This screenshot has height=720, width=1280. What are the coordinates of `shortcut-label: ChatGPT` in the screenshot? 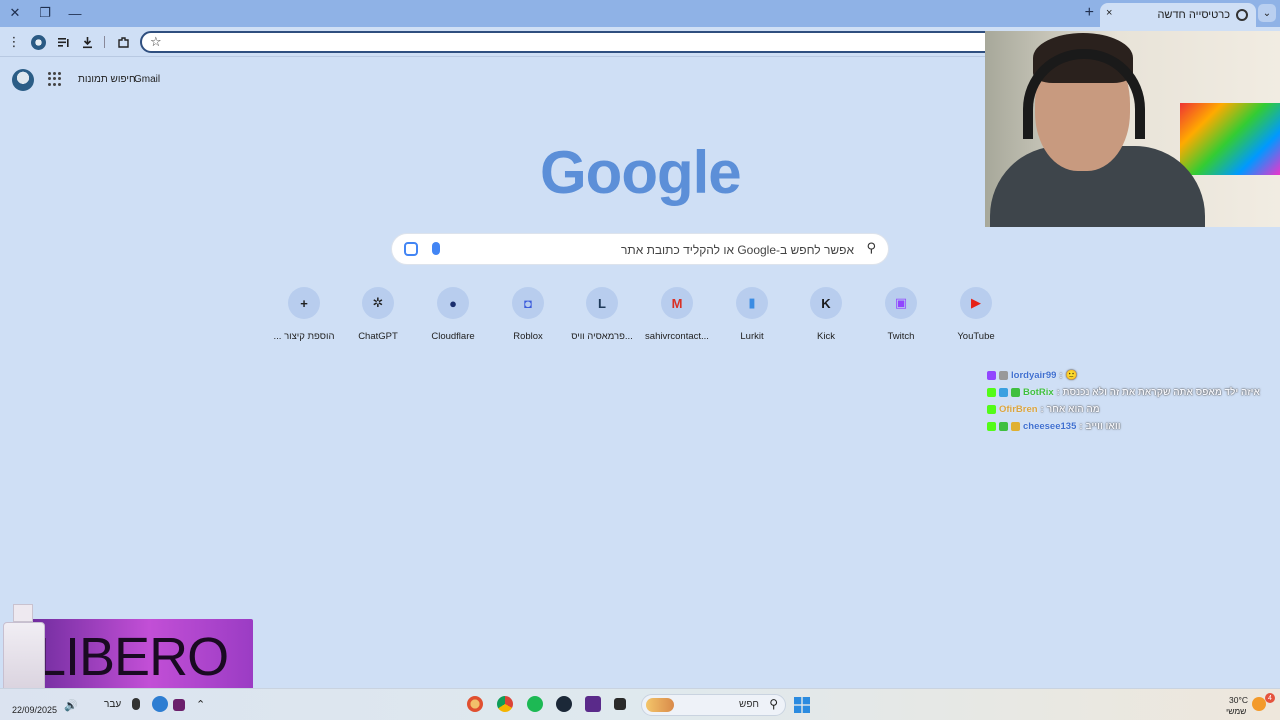 It's located at (378, 336).